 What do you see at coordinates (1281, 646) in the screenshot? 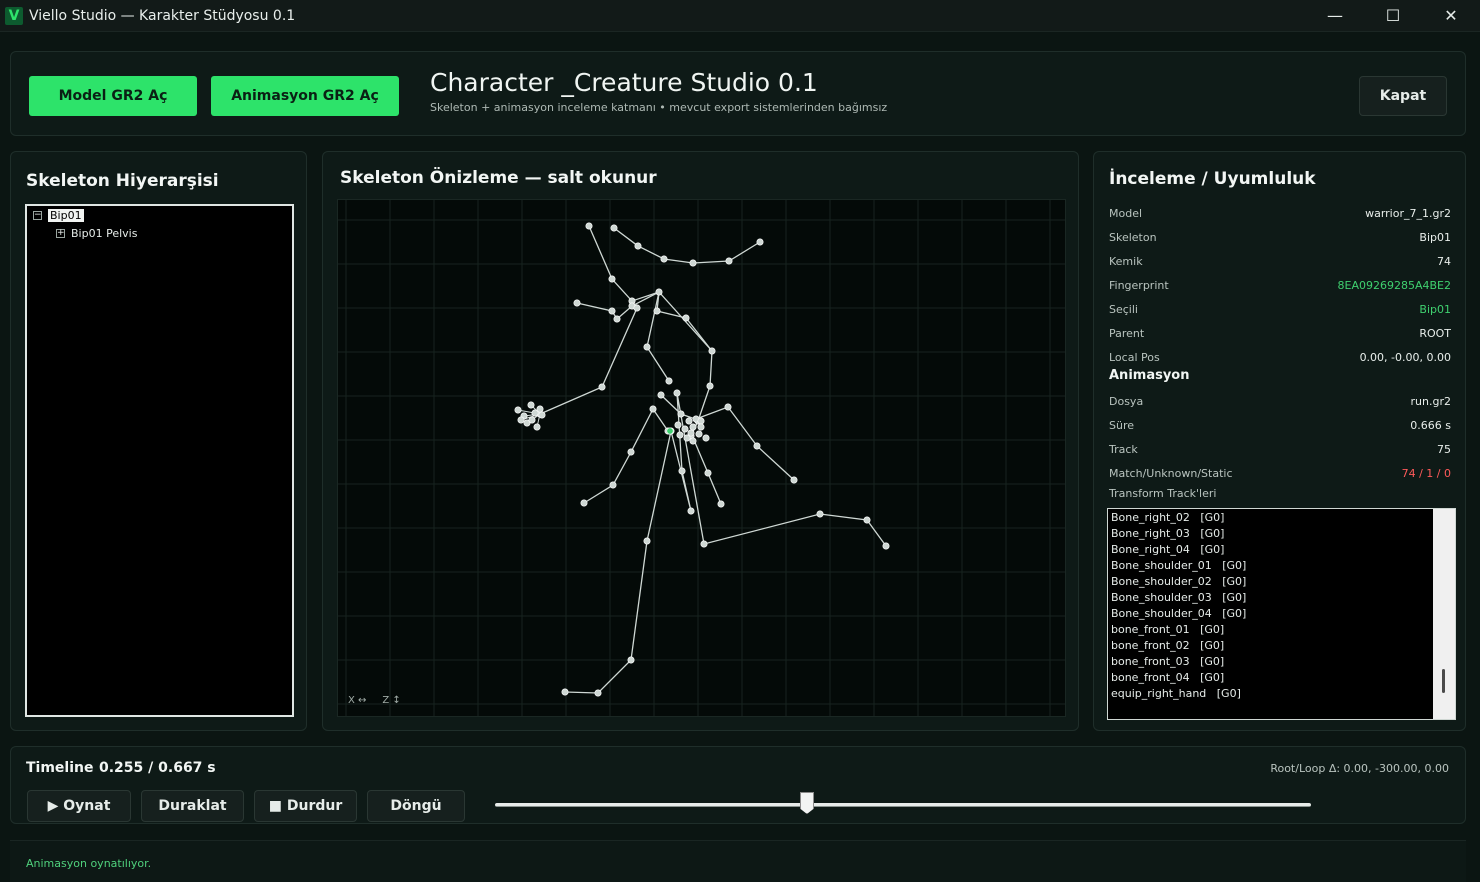
I see `track-item: bone_front_02 [G0]` at bounding box center [1281, 646].